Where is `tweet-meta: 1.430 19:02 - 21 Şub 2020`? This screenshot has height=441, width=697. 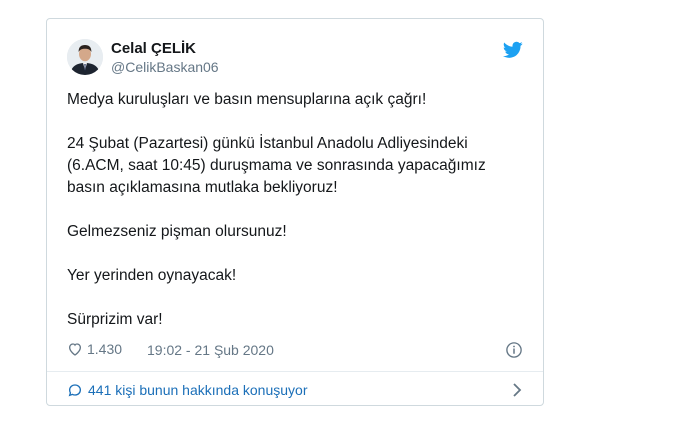 tweet-meta: 1.430 19:02 - 21 Şub 2020 is located at coordinates (295, 351).